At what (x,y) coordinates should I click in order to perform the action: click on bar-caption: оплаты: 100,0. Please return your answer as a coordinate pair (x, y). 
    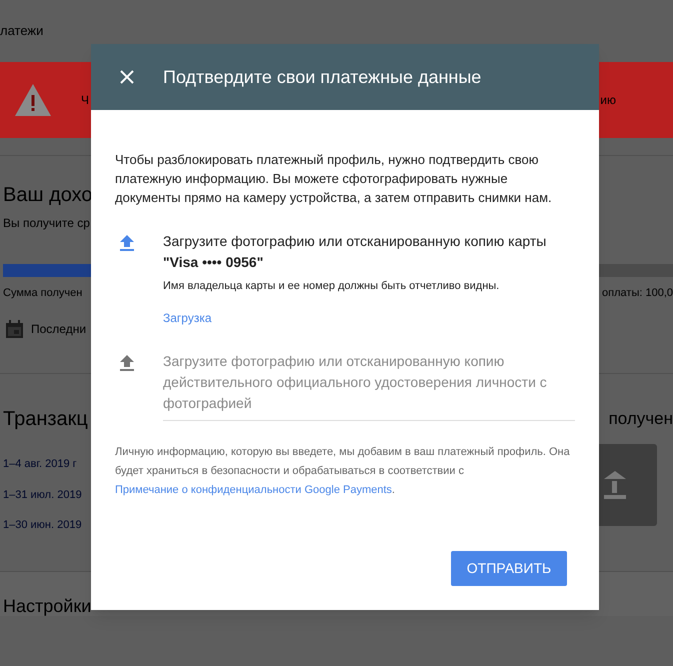
    Looking at the image, I should click on (637, 293).